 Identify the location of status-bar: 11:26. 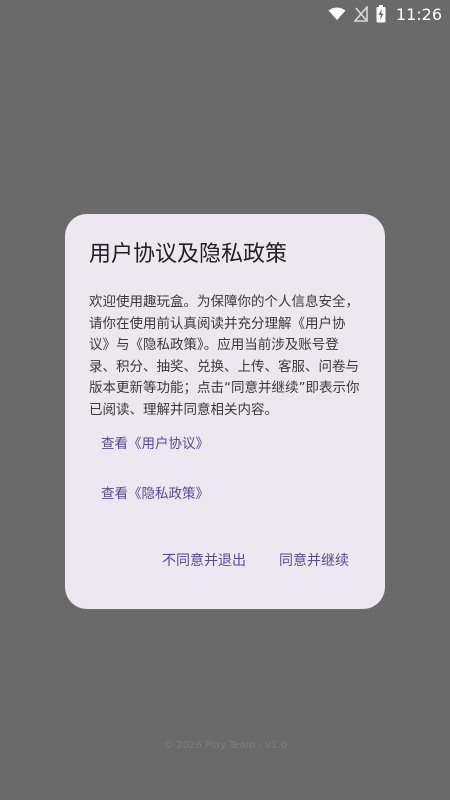
(225, 14).